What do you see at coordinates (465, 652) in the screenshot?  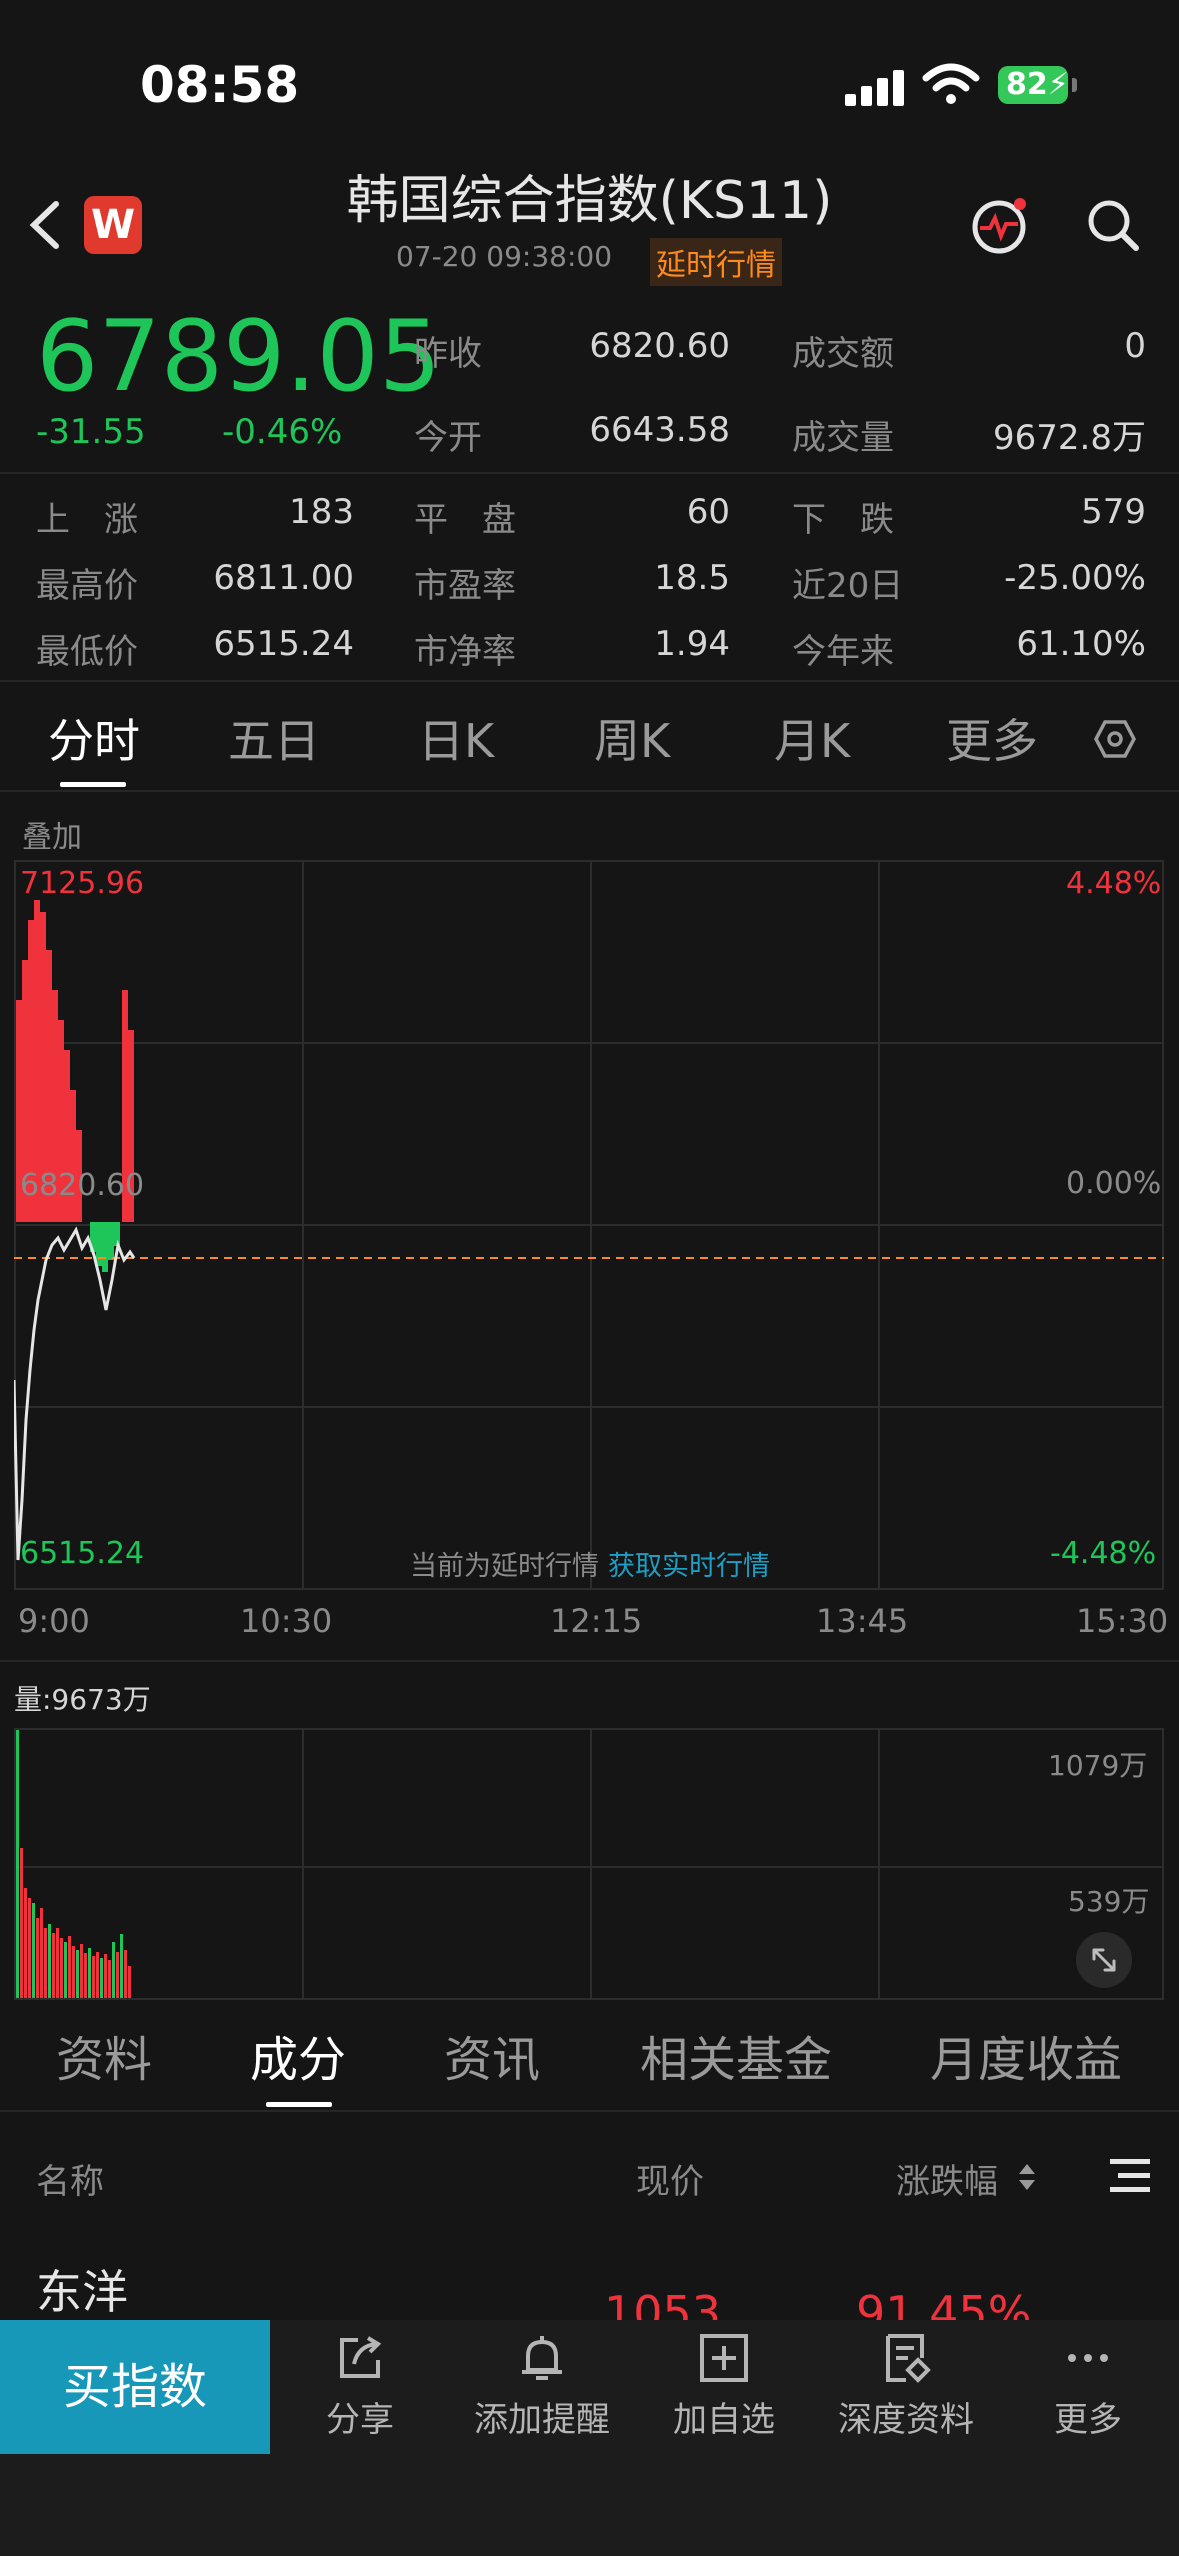 I see `stat-label: 市净率` at bounding box center [465, 652].